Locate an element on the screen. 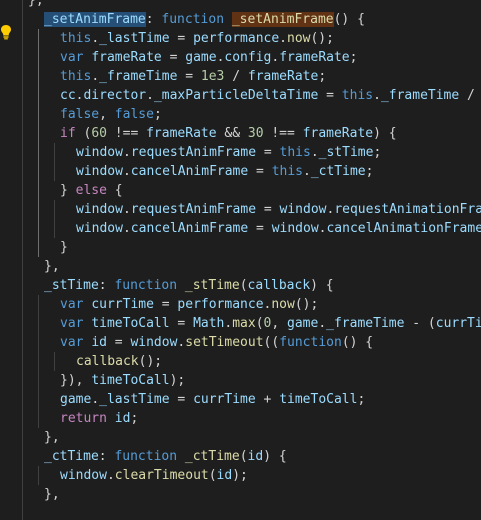 The height and width of the screenshot is (520, 481). code-line: }), timeToCall); is located at coordinates (122, 380).